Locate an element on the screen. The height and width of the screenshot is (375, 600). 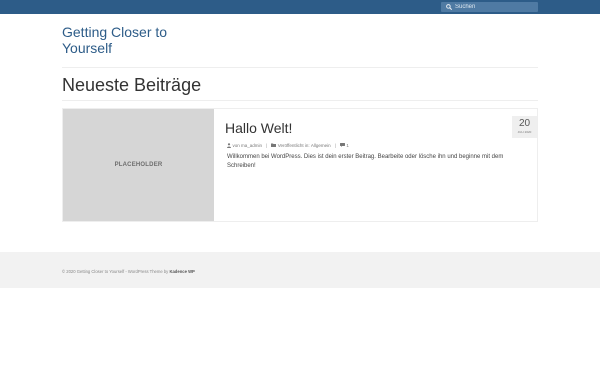
date-badge: 20 JULI 2020 is located at coordinates (524, 127).